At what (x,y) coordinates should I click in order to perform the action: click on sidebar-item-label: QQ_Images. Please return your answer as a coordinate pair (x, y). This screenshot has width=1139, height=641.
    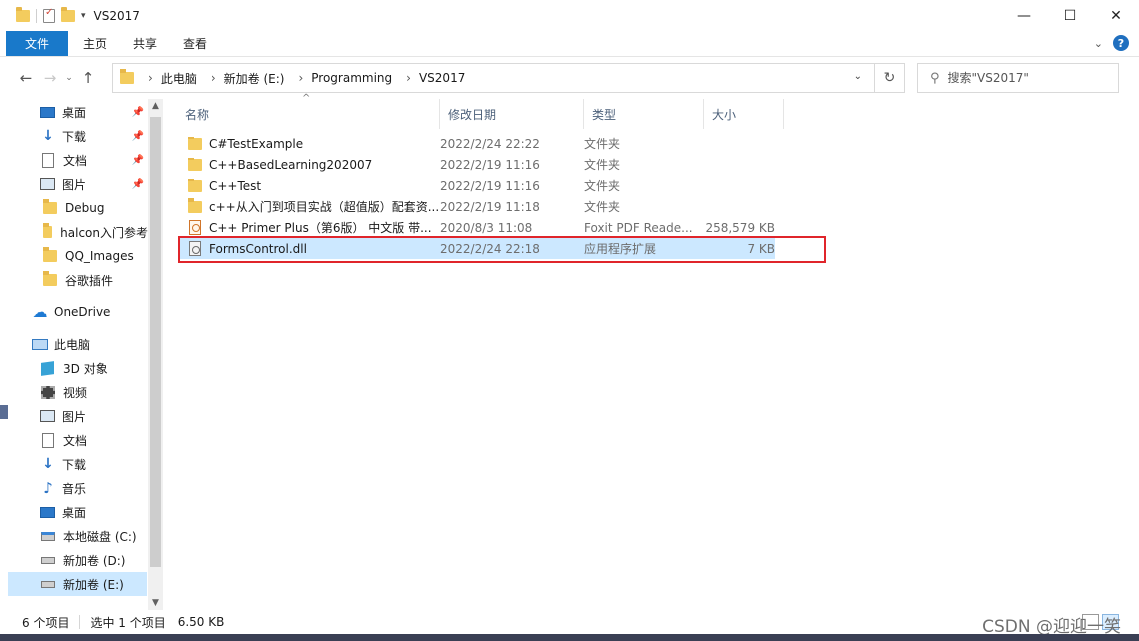
    Looking at the image, I should click on (99, 256).